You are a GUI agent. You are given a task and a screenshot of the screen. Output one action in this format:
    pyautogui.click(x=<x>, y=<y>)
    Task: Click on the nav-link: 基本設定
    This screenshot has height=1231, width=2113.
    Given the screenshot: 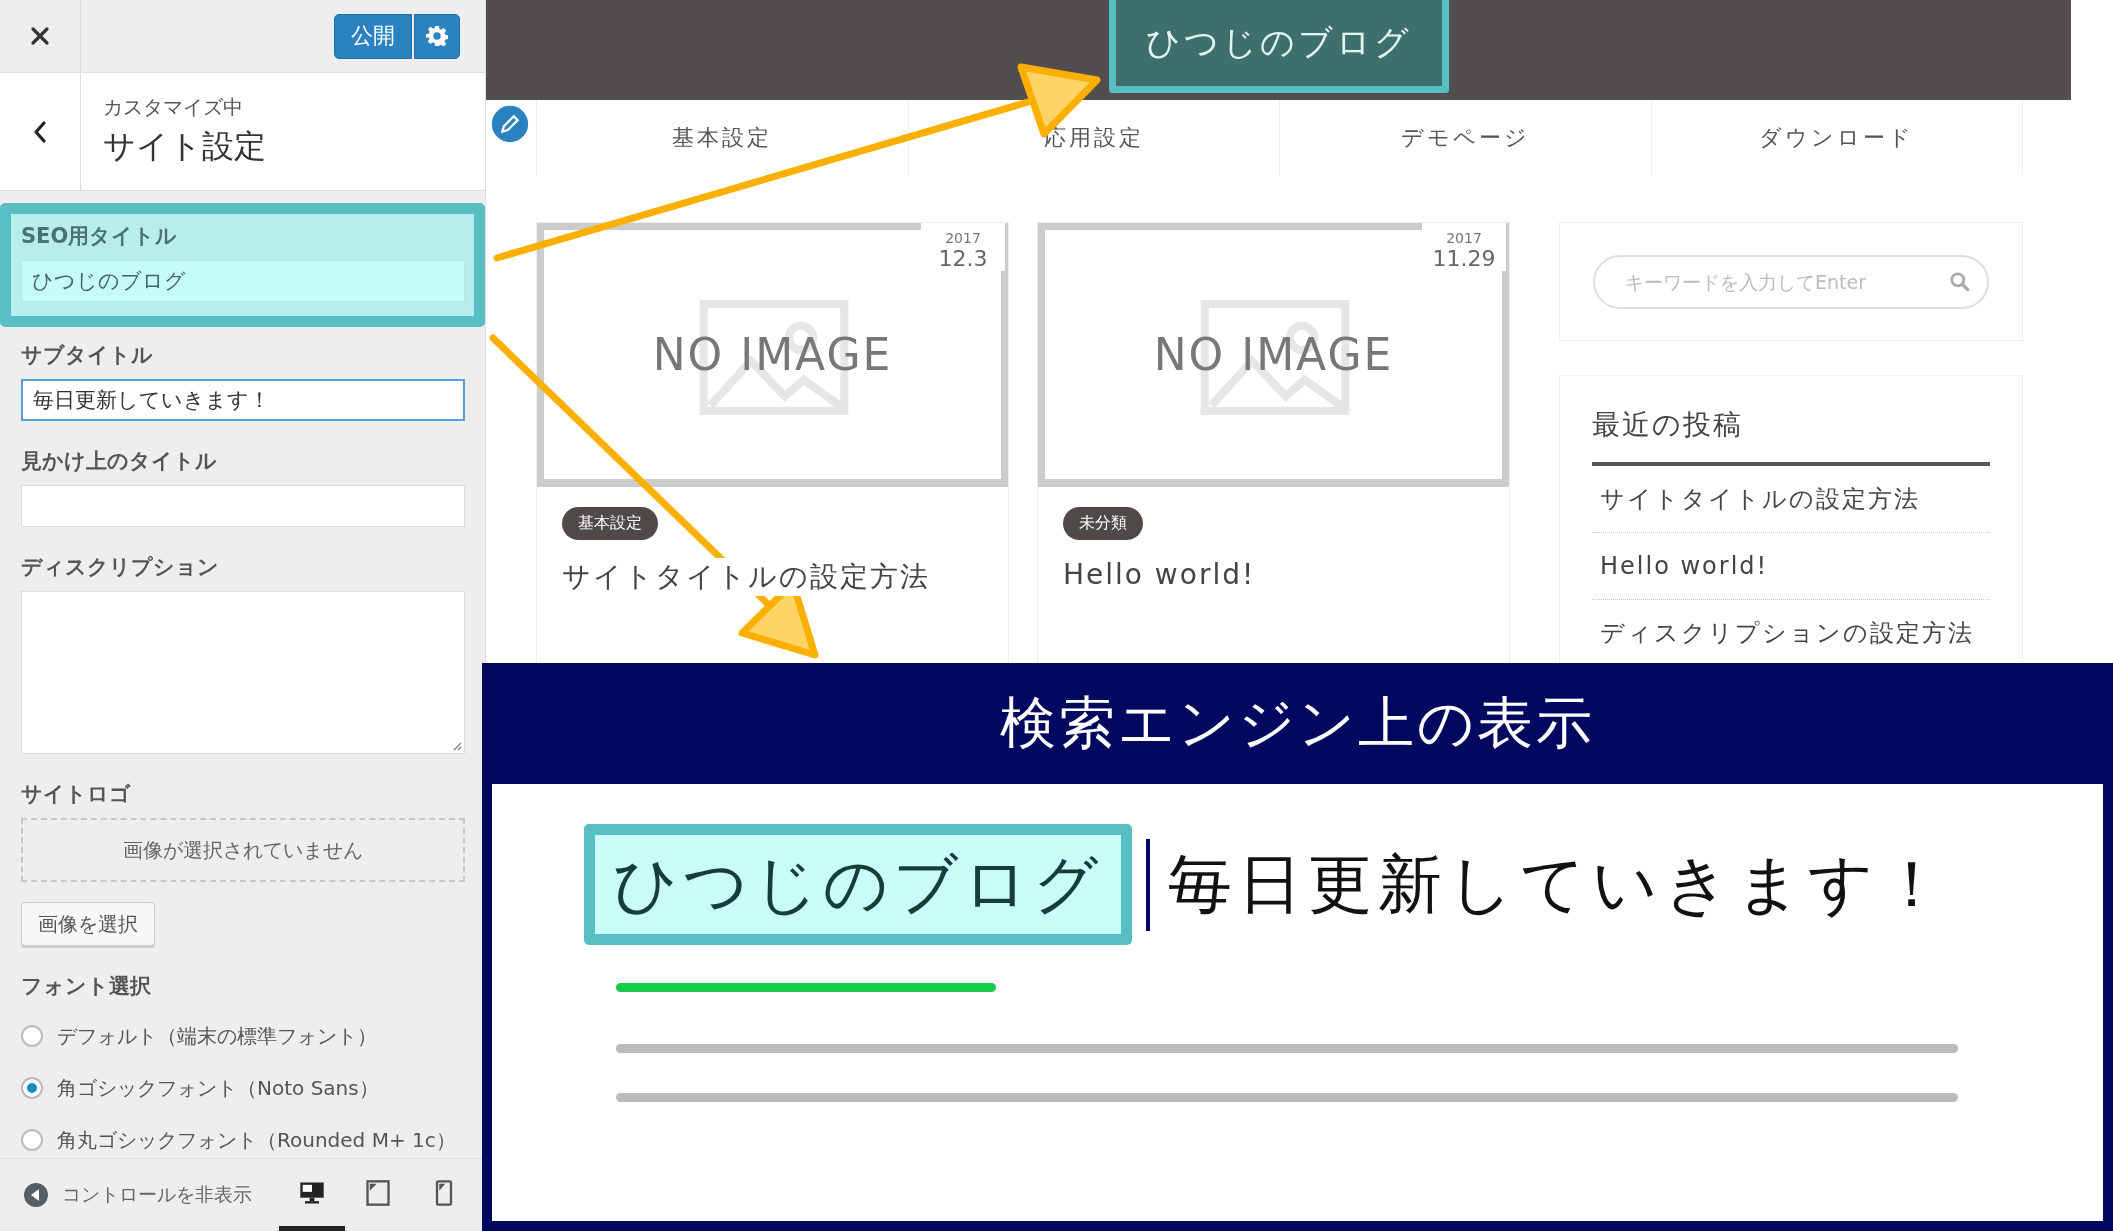 What is the action you would take?
    pyautogui.click(x=723, y=137)
    